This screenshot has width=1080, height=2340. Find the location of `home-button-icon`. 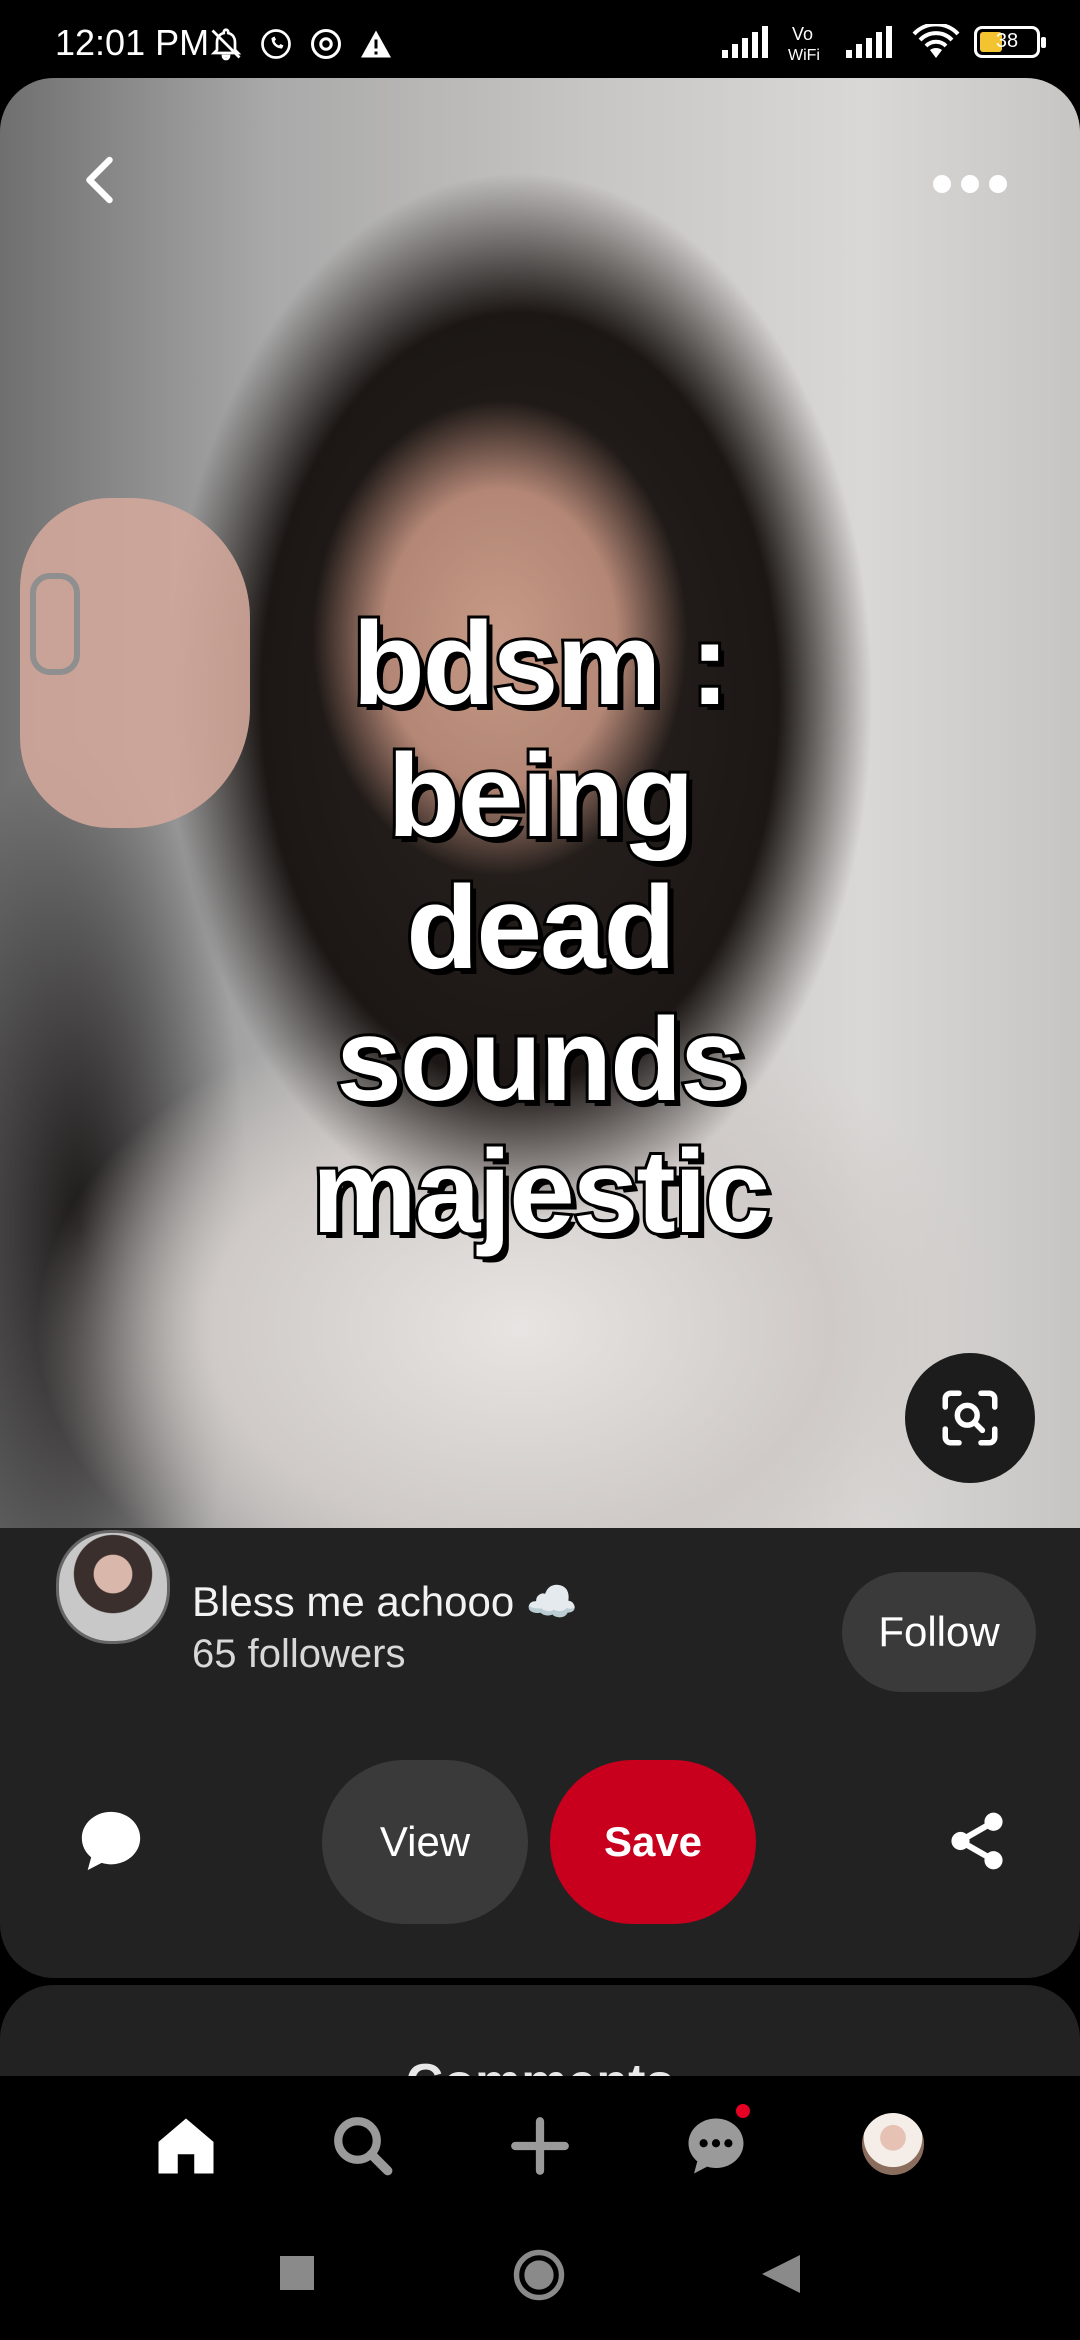

home-button-icon is located at coordinates (539, 2275).